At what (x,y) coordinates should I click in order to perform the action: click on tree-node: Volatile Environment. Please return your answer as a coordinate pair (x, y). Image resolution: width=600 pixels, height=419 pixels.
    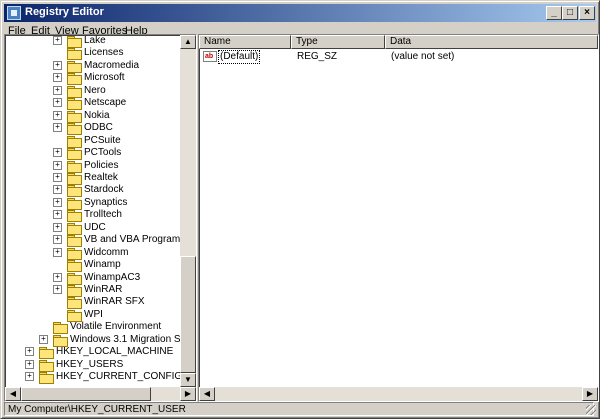
    Looking at the image, I should click on (92, 328).